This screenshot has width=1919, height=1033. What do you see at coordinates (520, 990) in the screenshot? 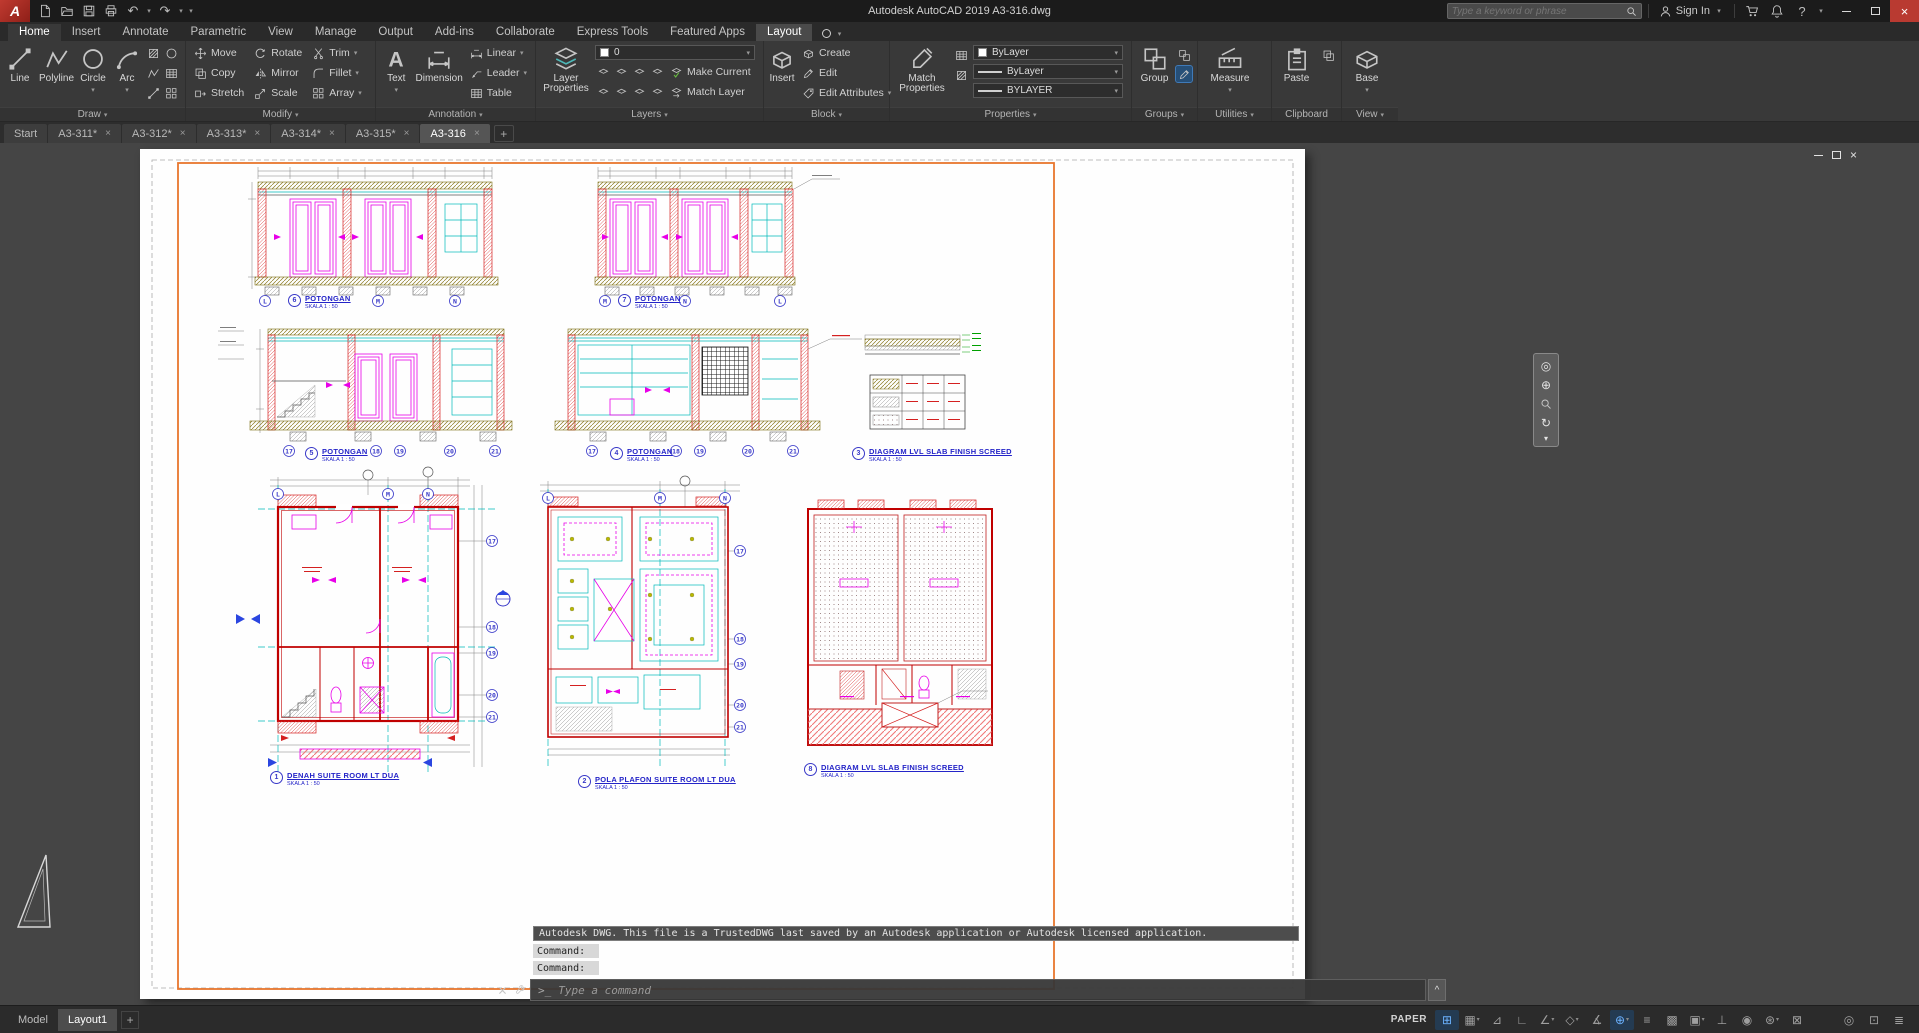
I see `command-customize-button` at bounding box center [520, 990].